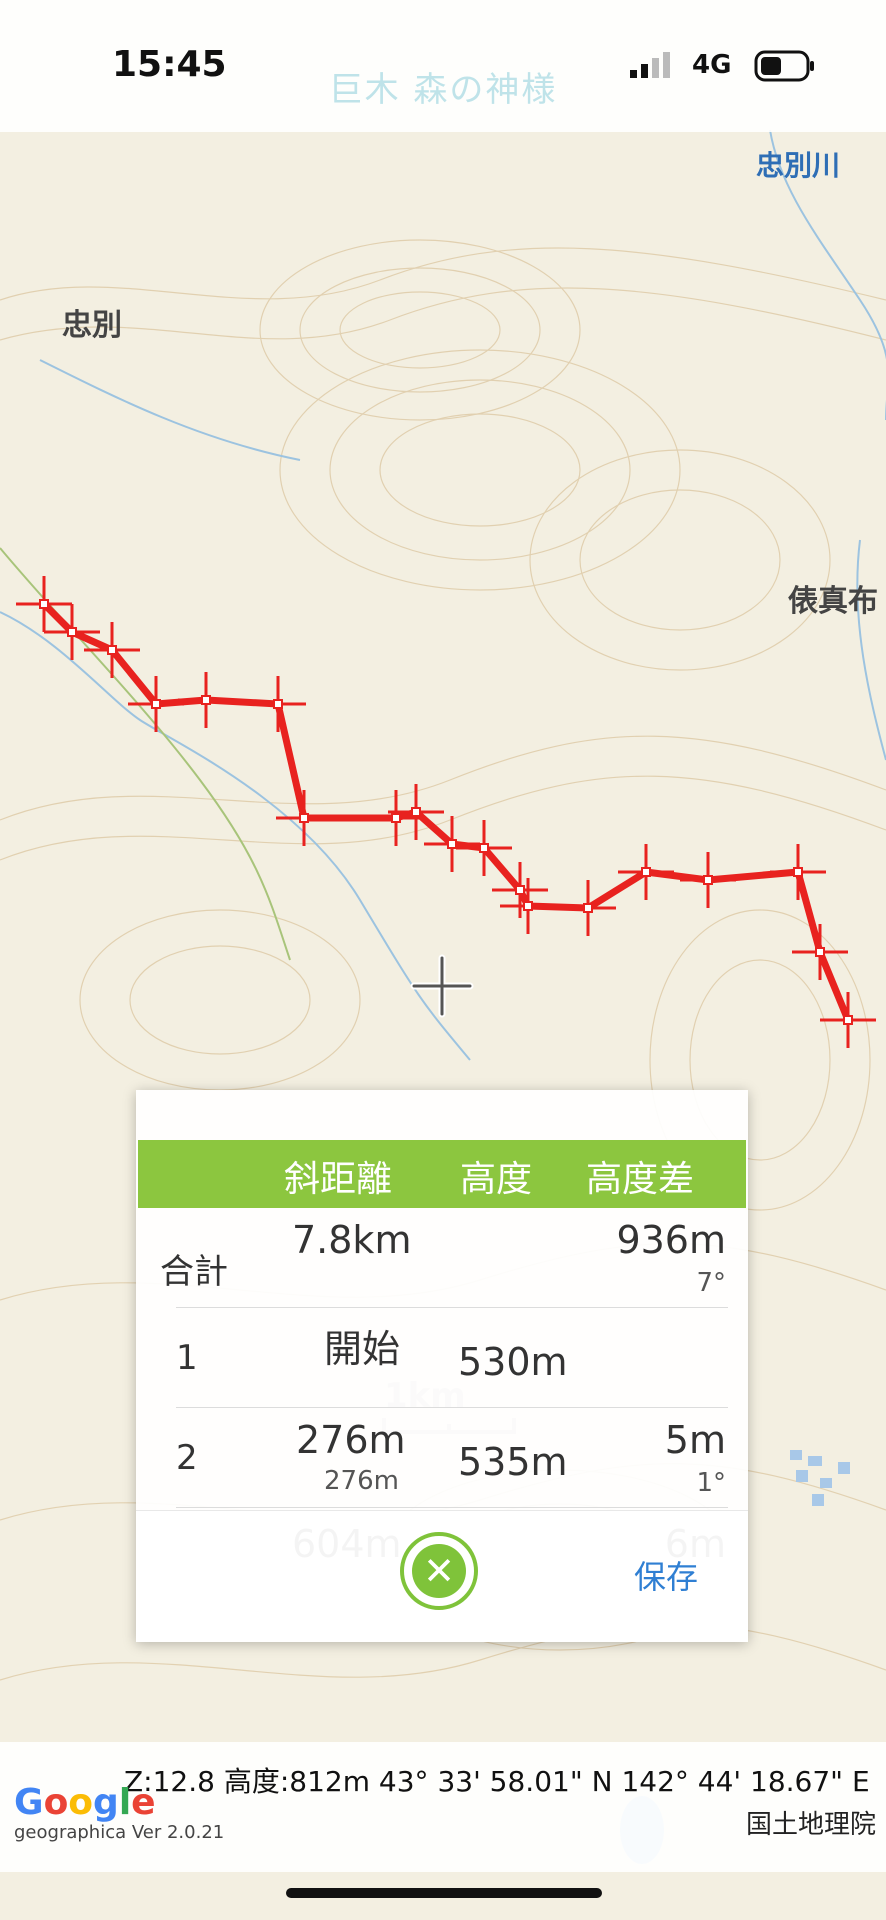 Image resolution: width=886 pixels, height=1920 pixels. Describe the element at coordinates (187, 1358) in the screenshot. I see `row-label: 1` at that location.